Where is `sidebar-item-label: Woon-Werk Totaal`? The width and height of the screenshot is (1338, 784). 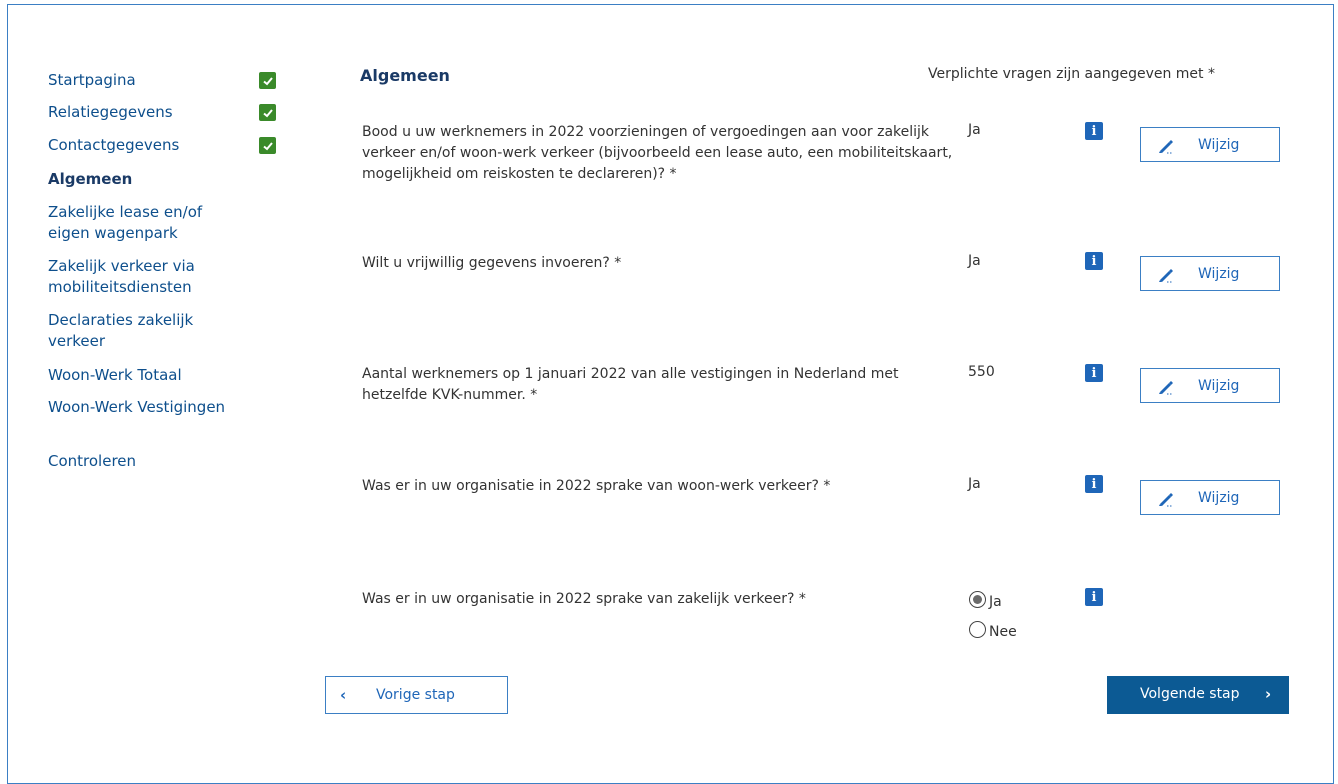
sidebar-item-label: Woon-Werk Totaal is located at coordinates (115, 375).